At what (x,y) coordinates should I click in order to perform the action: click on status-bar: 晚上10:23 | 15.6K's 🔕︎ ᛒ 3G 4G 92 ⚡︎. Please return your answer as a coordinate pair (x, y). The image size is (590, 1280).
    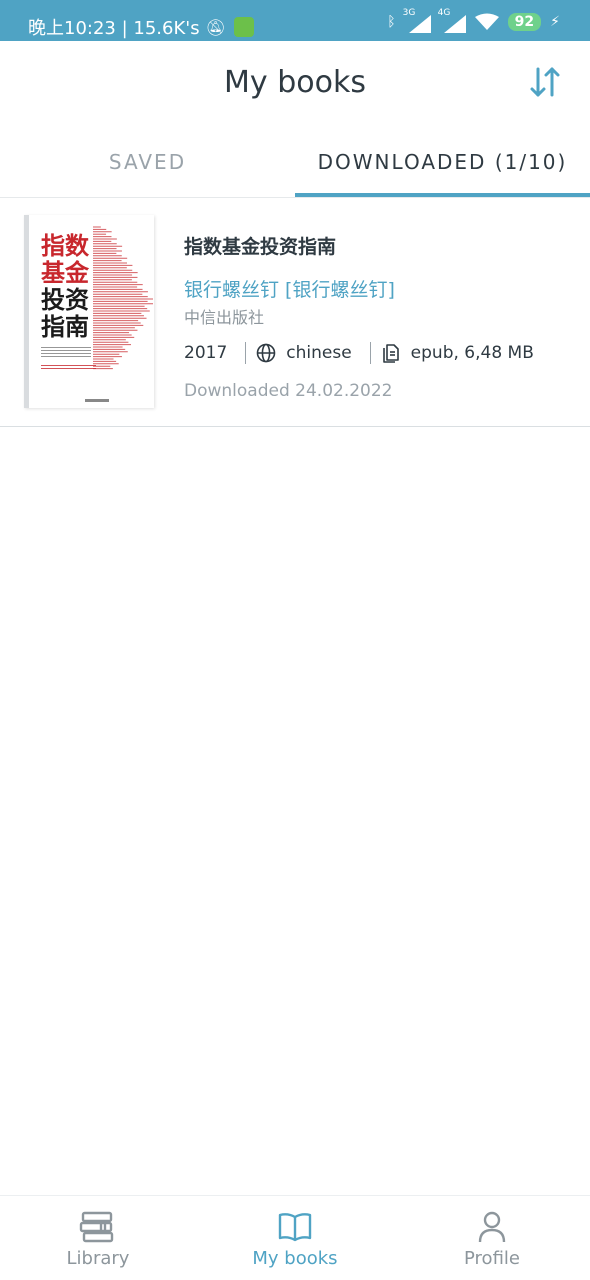
    Looking at the image, I should click on (295, 20).